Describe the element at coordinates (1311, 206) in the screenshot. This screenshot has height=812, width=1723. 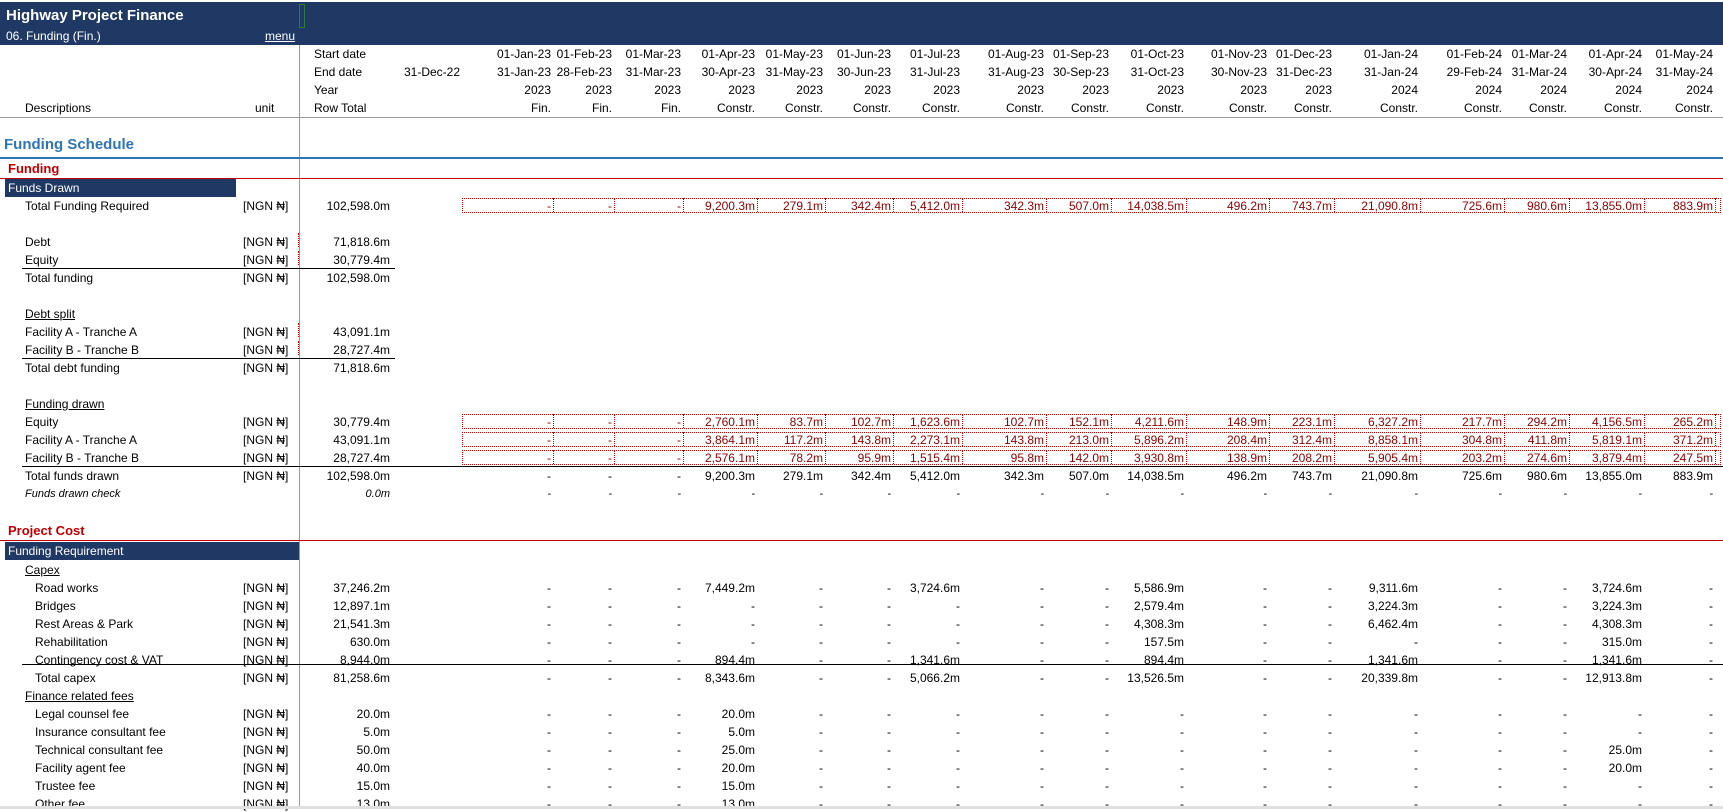
I see `row-value-cell: 743.7m` at that location.